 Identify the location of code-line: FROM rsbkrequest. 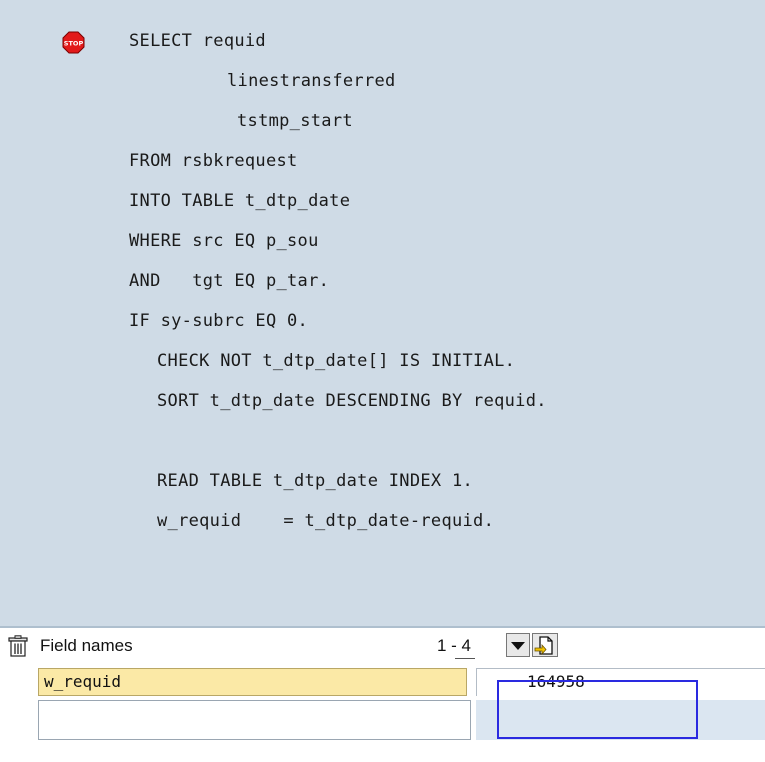
(213, 161).